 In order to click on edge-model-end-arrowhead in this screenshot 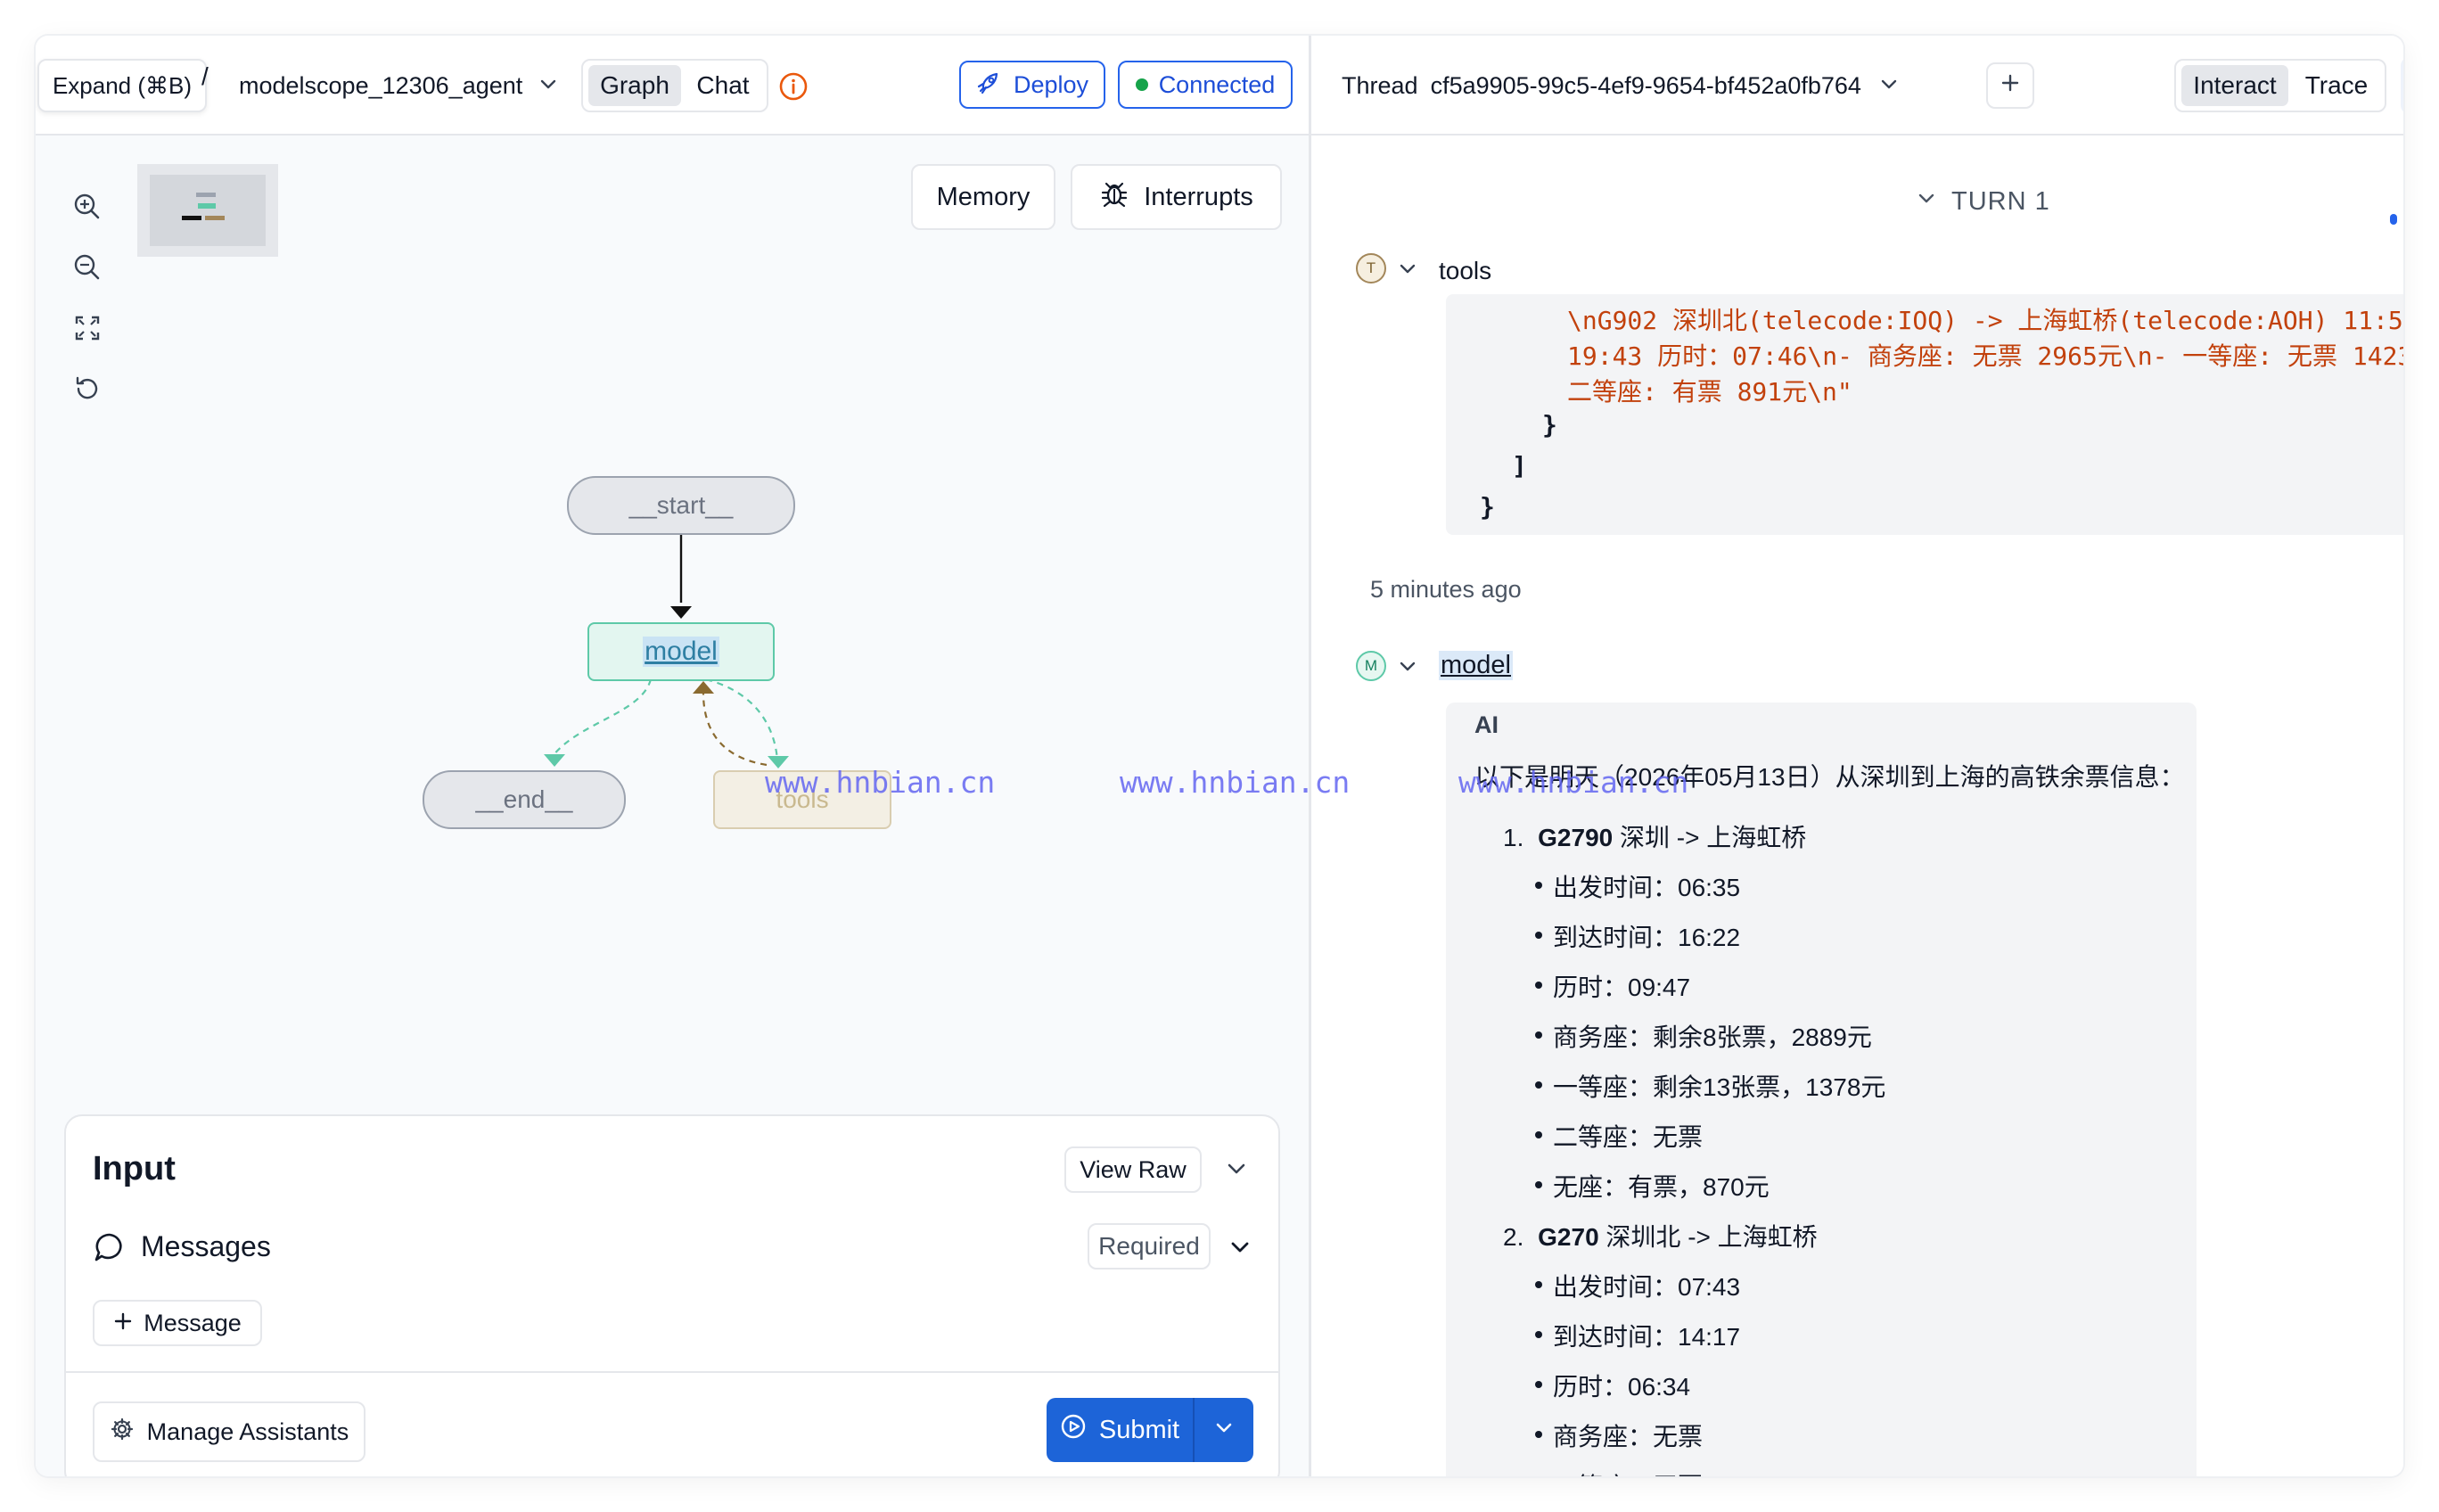, I will do `click(554, 760)`.